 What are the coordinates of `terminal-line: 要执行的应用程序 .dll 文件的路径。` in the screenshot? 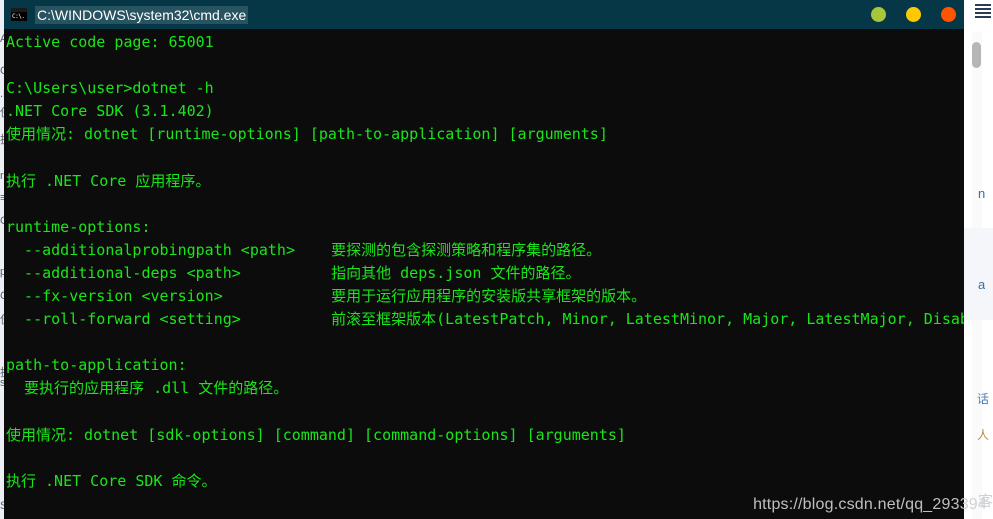 It's located at (147, 388).